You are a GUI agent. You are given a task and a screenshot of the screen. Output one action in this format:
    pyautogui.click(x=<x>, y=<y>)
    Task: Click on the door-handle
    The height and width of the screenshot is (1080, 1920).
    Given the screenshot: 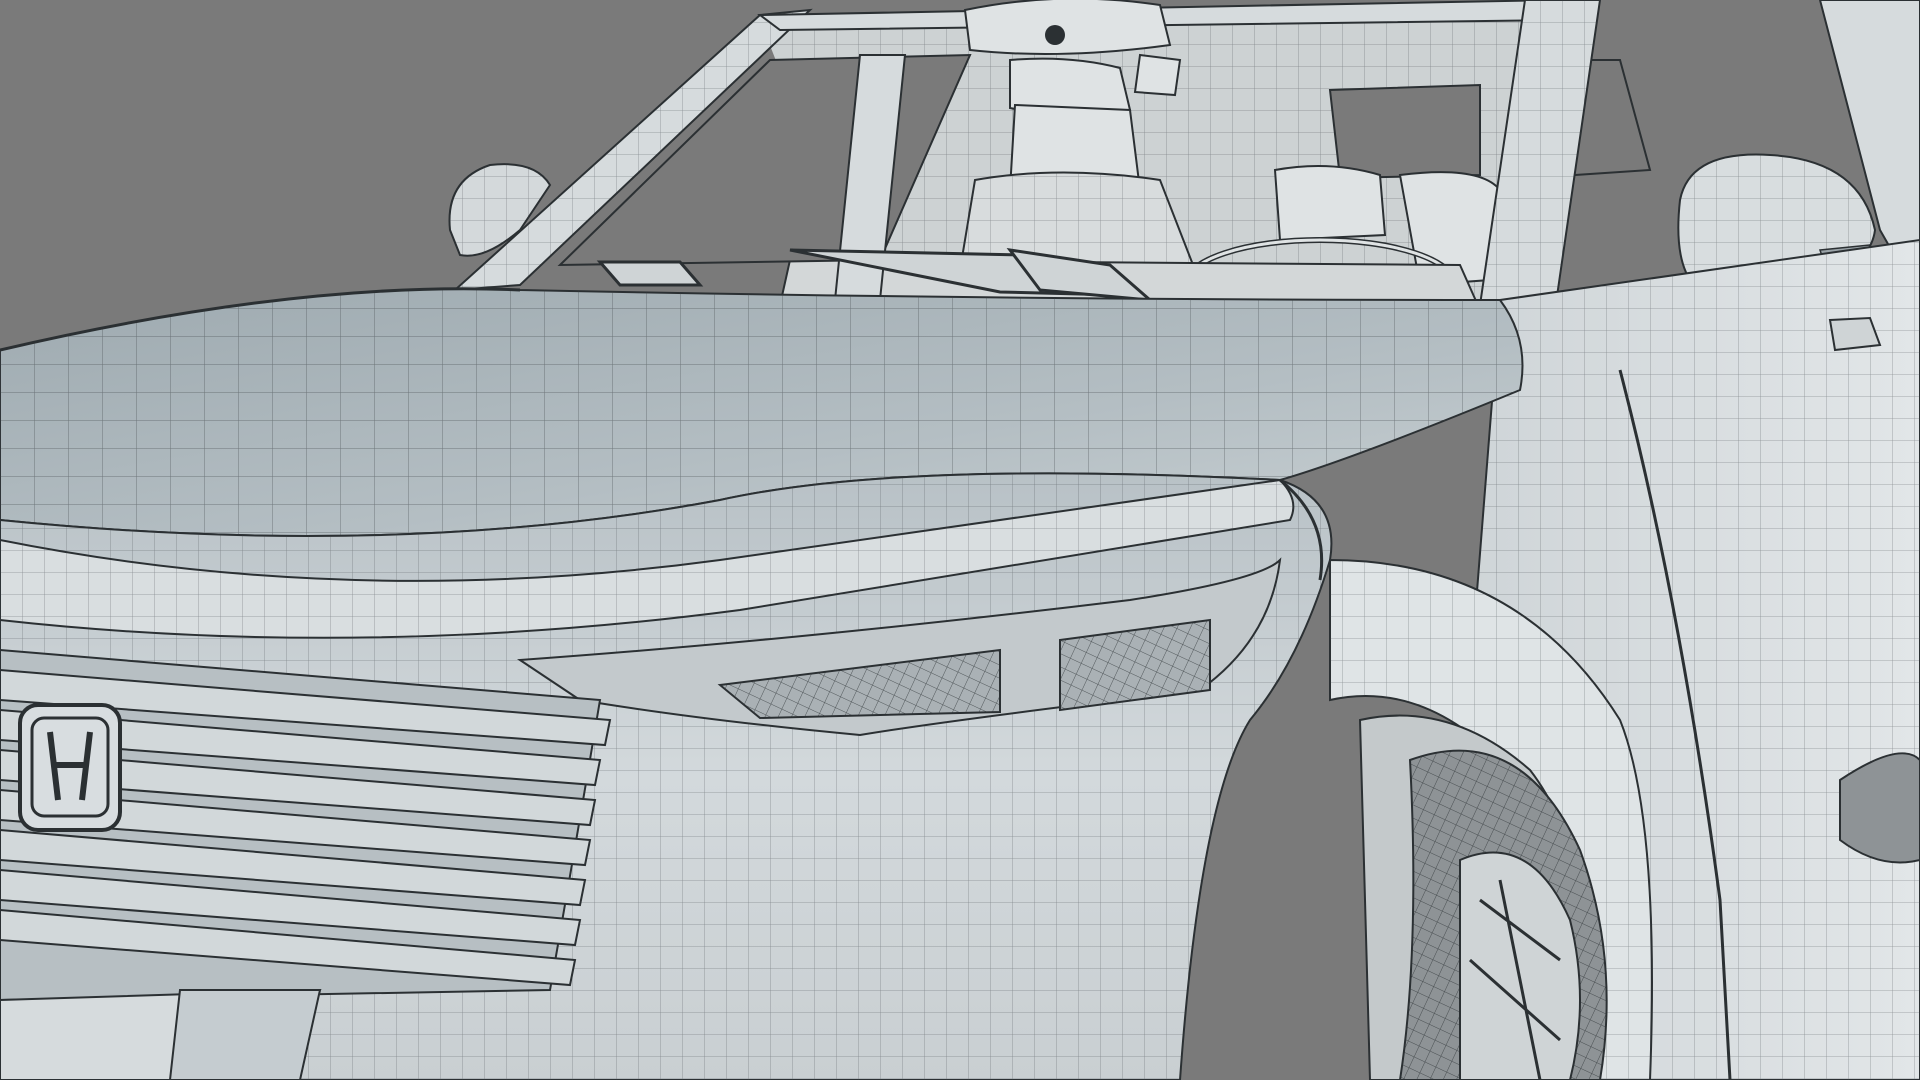 What is the action you would take?
    pyautogui.click(x=1855, y=334)
    